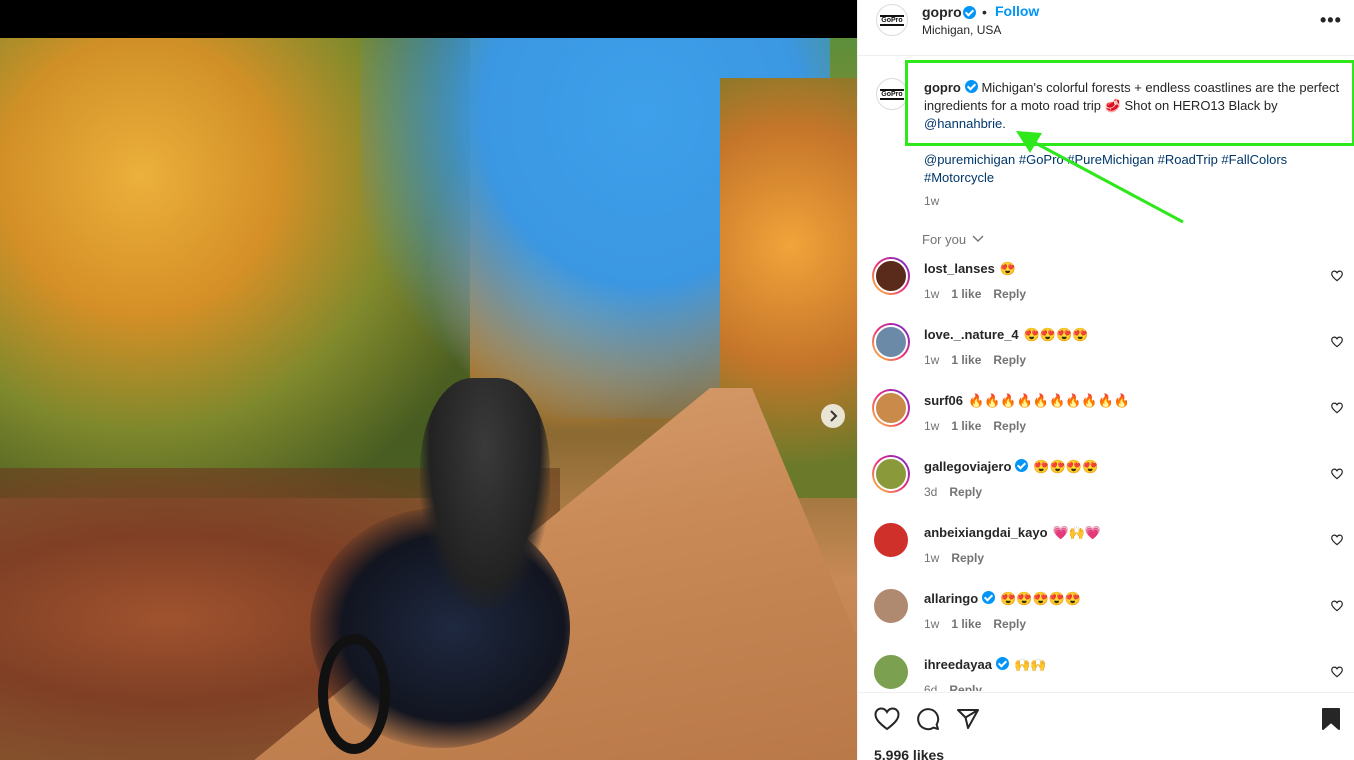  Describe the element at coordinates (1106, 726) in the screenshot. I see `post-actions-bar: 5,996 likes` at that location.